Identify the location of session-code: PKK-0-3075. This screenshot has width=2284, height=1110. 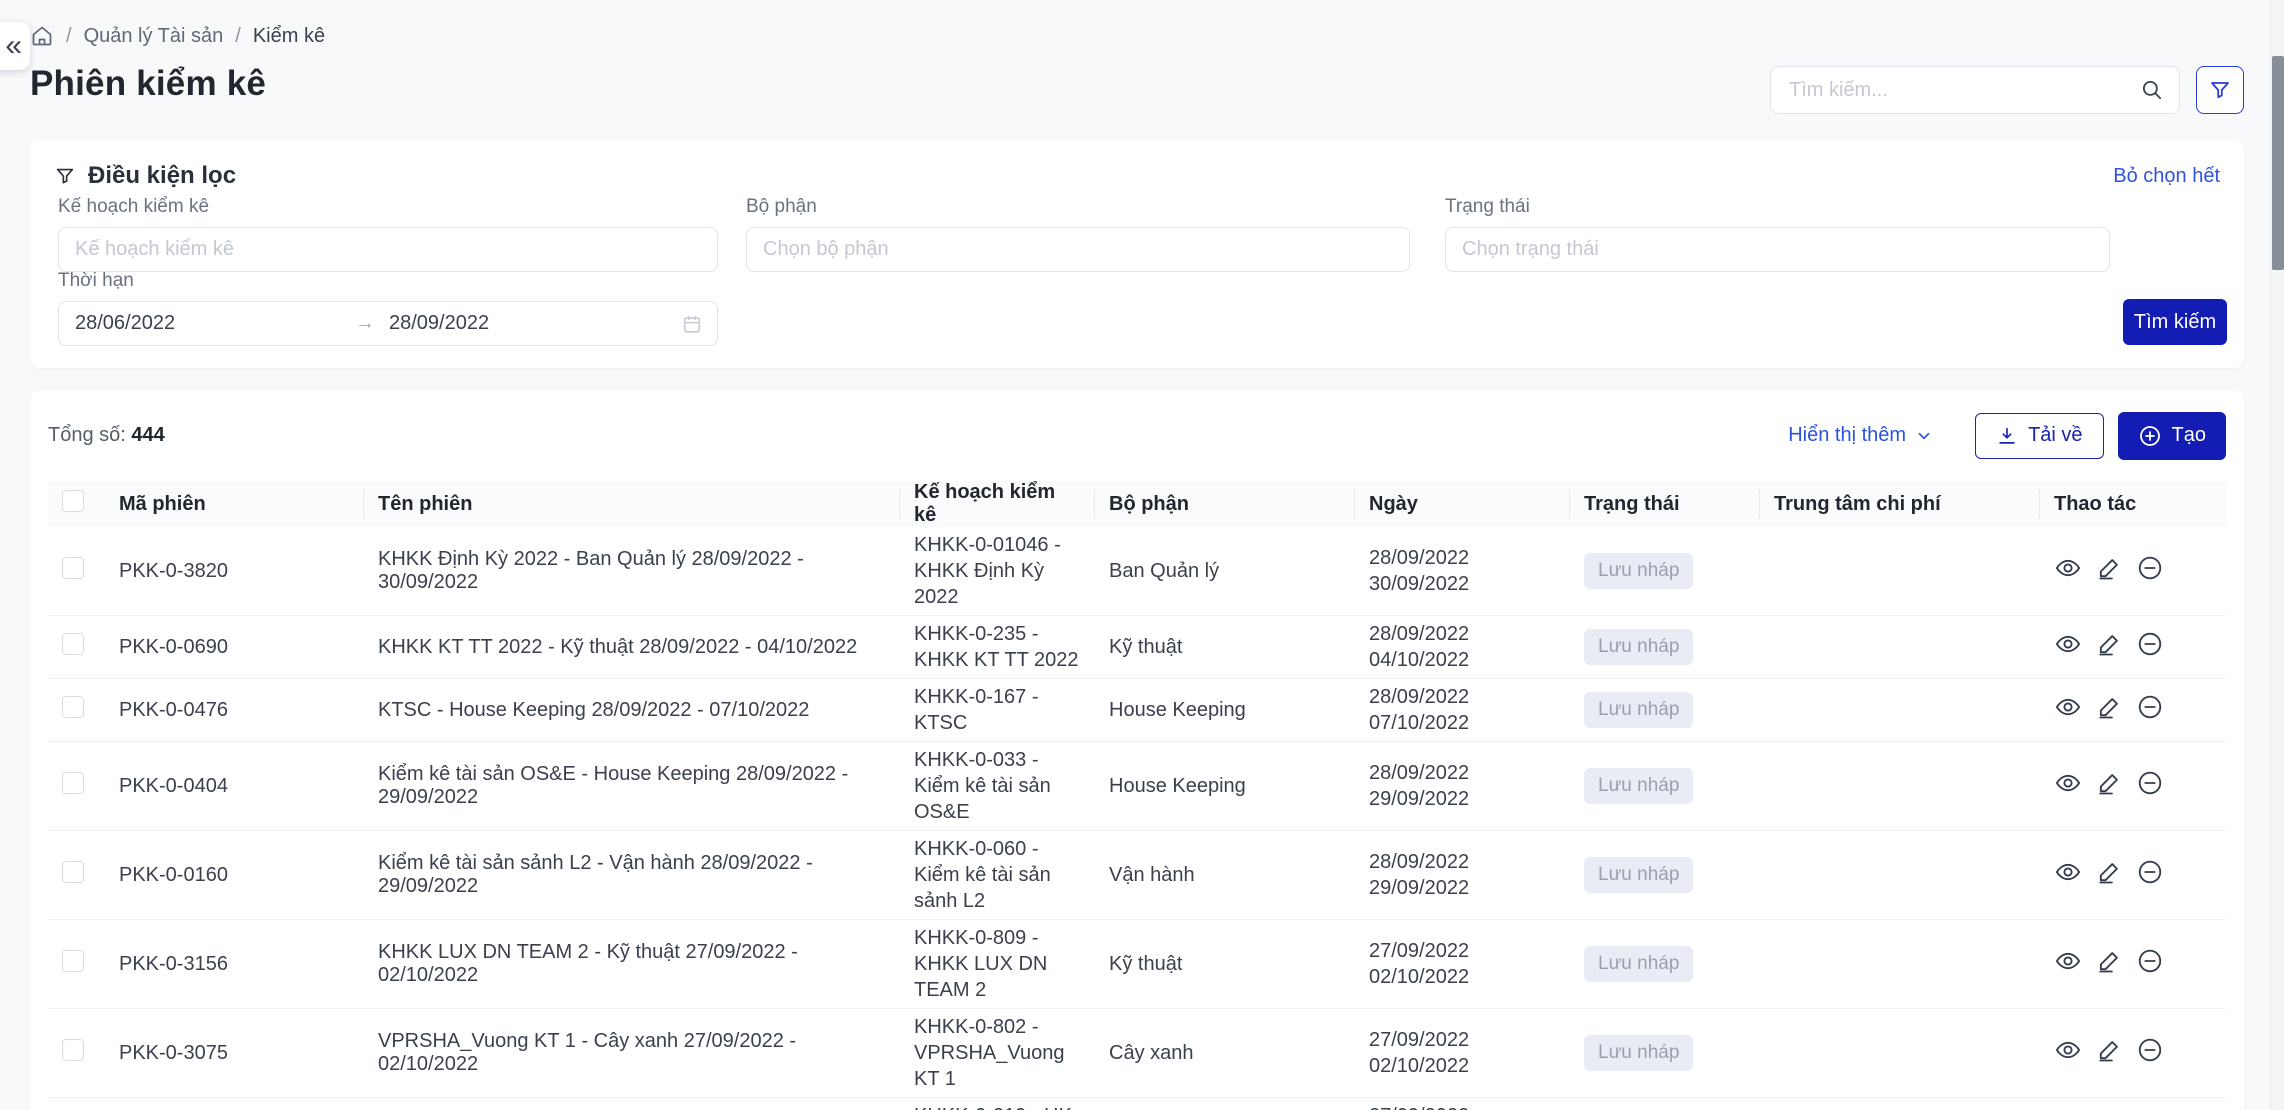
(234, 1053).